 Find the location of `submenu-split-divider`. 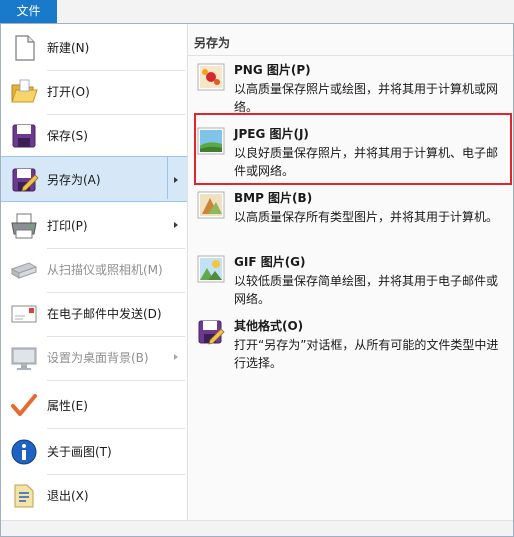

submenu-split-divider is located at coordinates (167, 178).